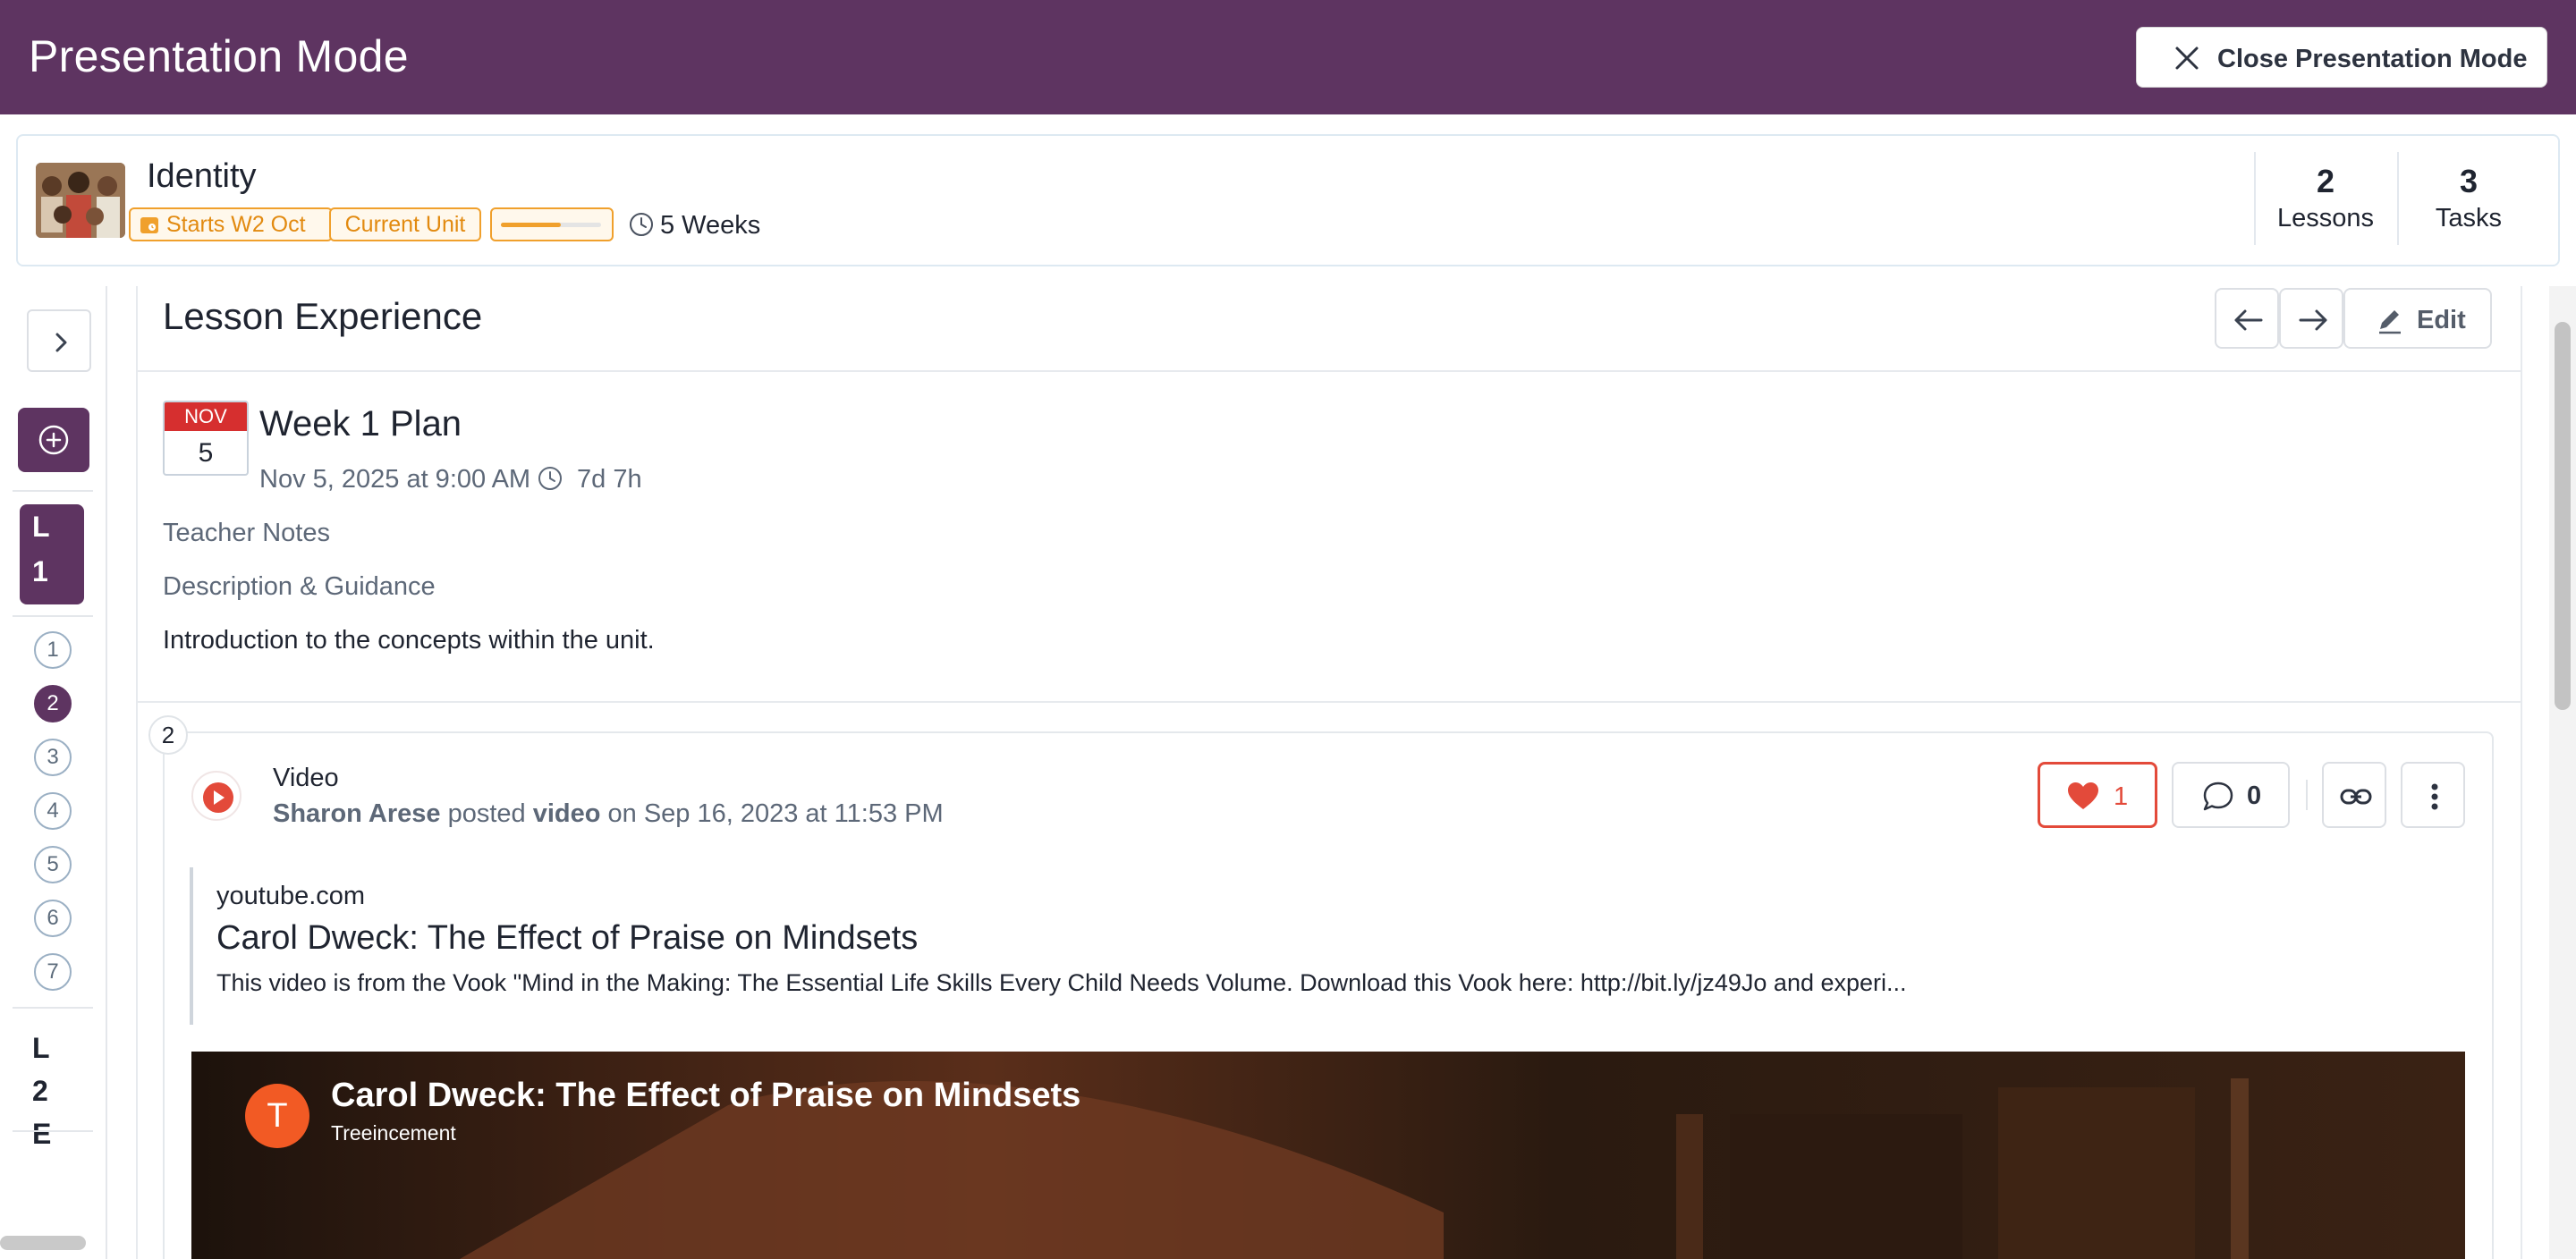 Image resolution: width=2576 pixels, height=1259 pixels. What do you see at coordinates (206, 416) in the screenshot?
I see `date-month: NOV` at bounding box center [206, 416].